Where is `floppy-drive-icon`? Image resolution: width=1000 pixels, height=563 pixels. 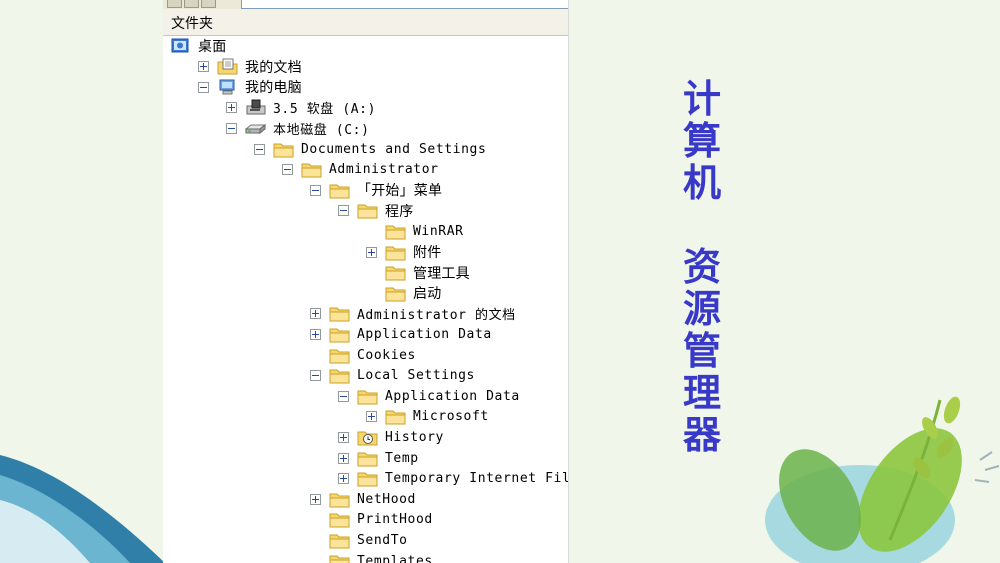
floppy-drive-icon is located at coordinates (256, 107).